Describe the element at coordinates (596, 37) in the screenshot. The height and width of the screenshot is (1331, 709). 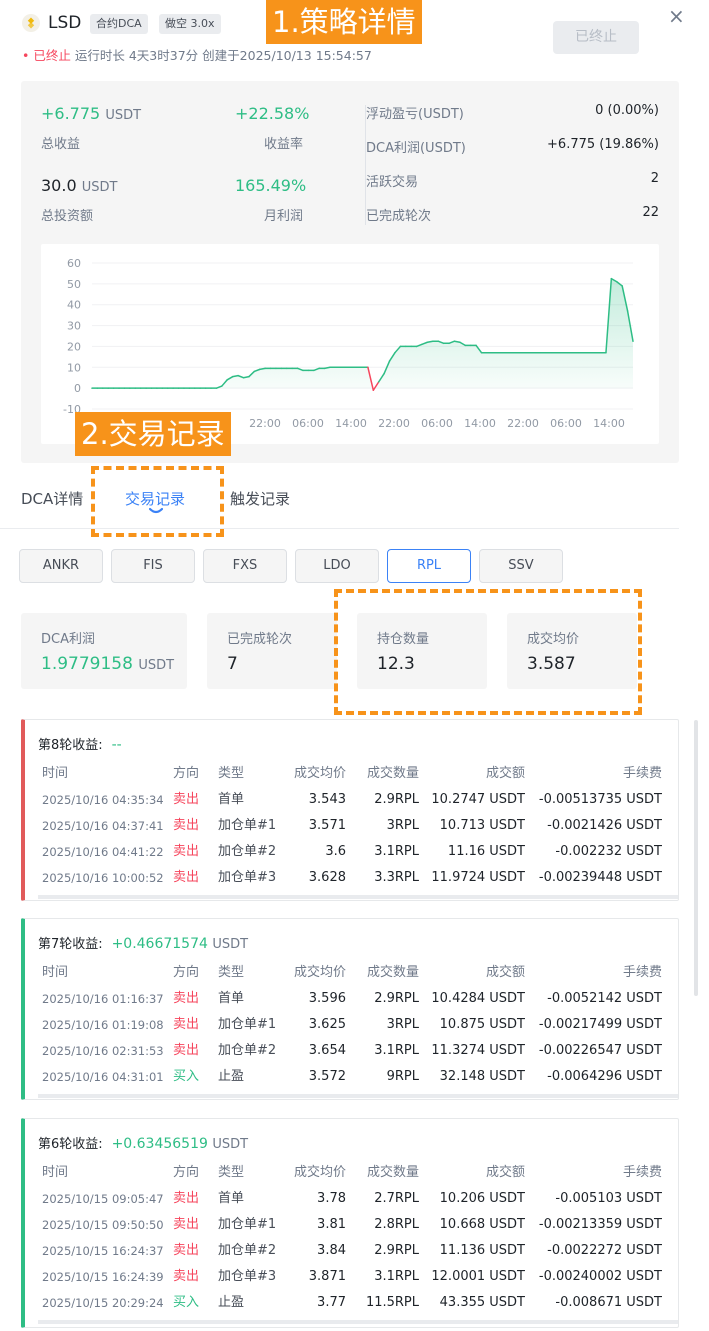
I see `stopped-button: 已终止` at that location.